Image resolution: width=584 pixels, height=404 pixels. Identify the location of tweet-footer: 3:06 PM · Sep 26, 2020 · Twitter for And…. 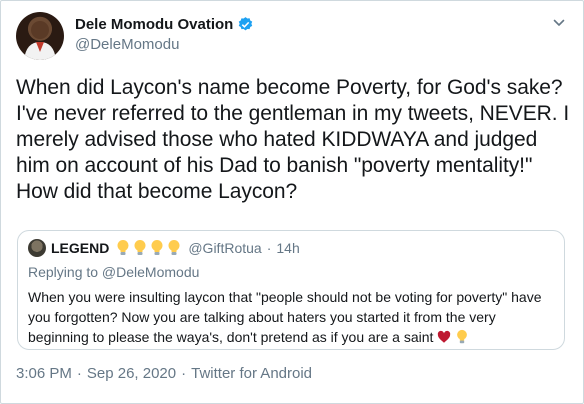
(164, 373).